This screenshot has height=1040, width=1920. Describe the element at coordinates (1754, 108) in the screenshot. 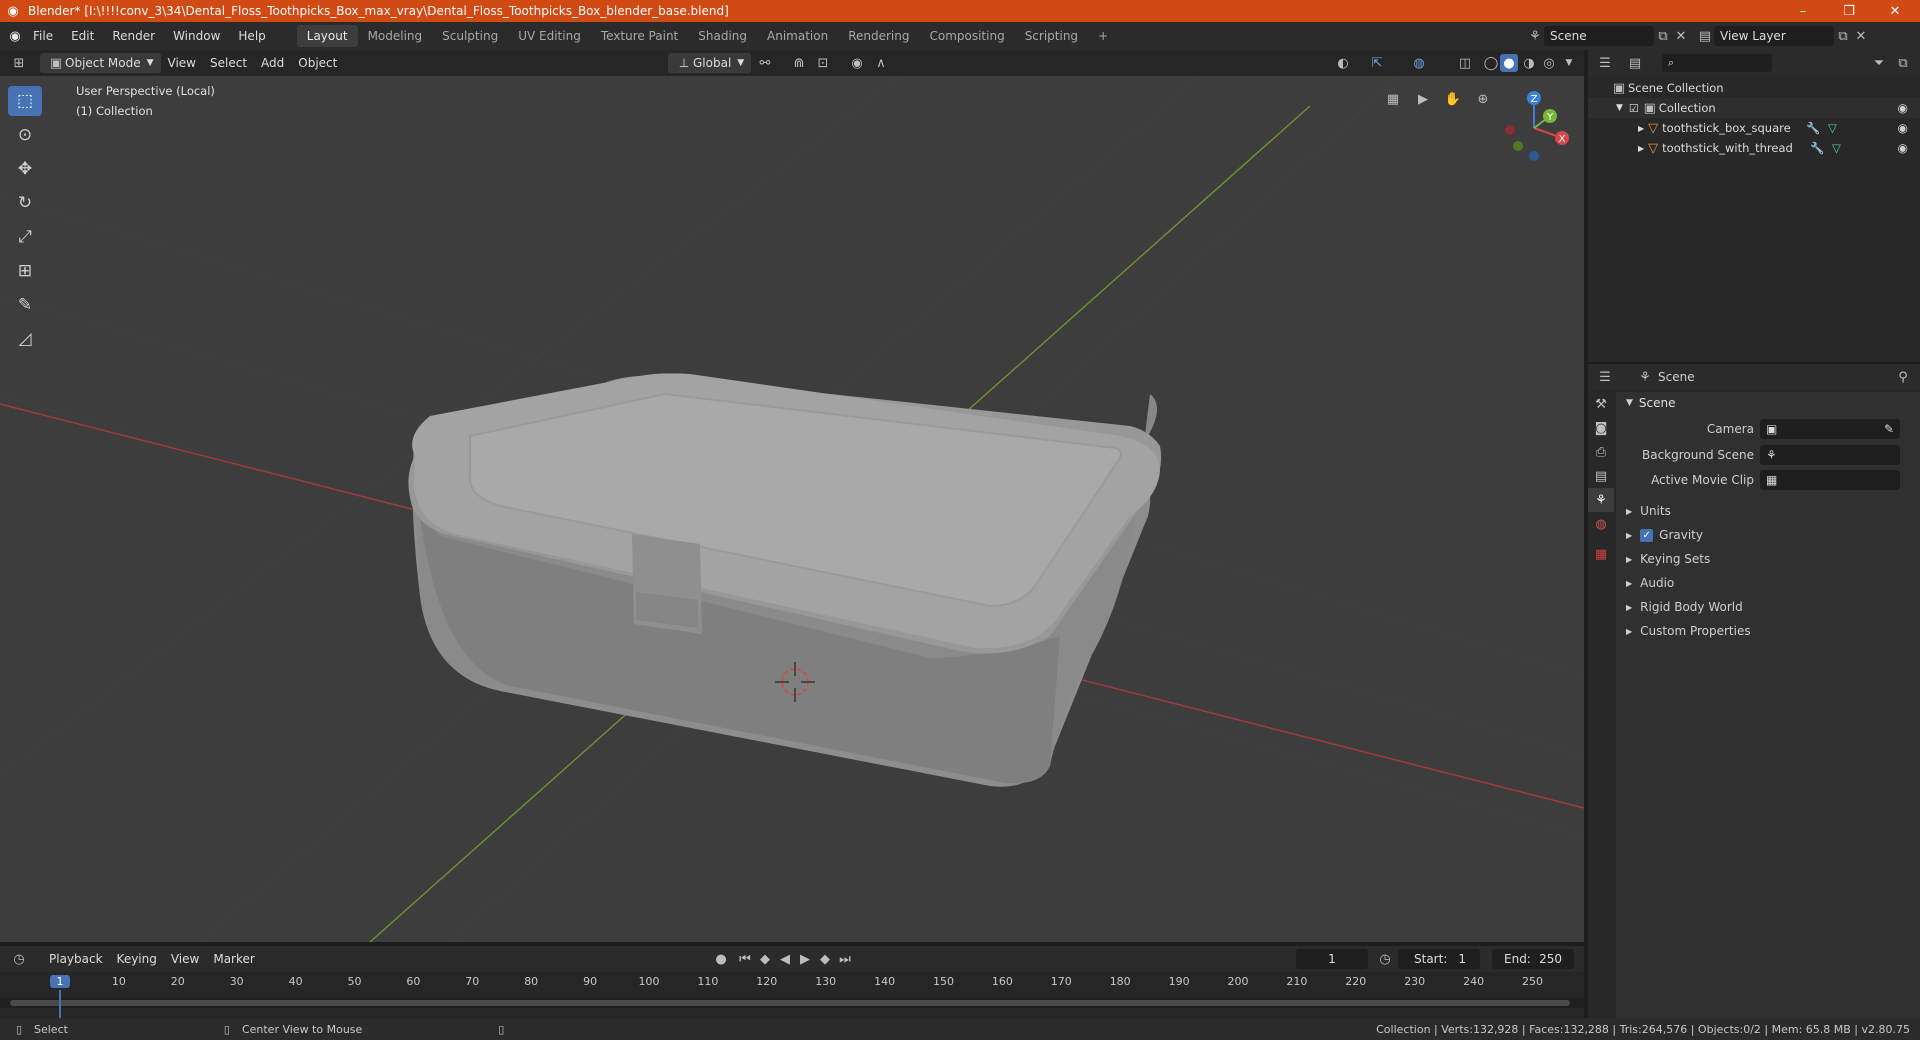

I see `outliner-row-collection: ▼ ☑ ▣ Collection ◉` at that location.